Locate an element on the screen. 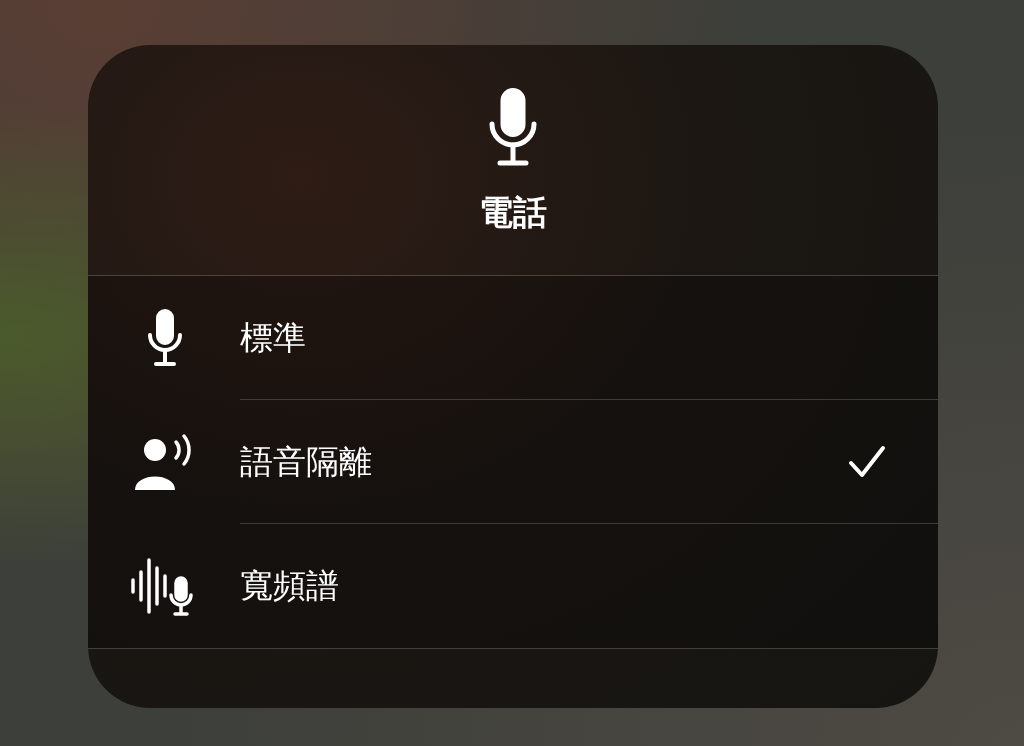  checkmark-icon is located at coordinates (867, 461).